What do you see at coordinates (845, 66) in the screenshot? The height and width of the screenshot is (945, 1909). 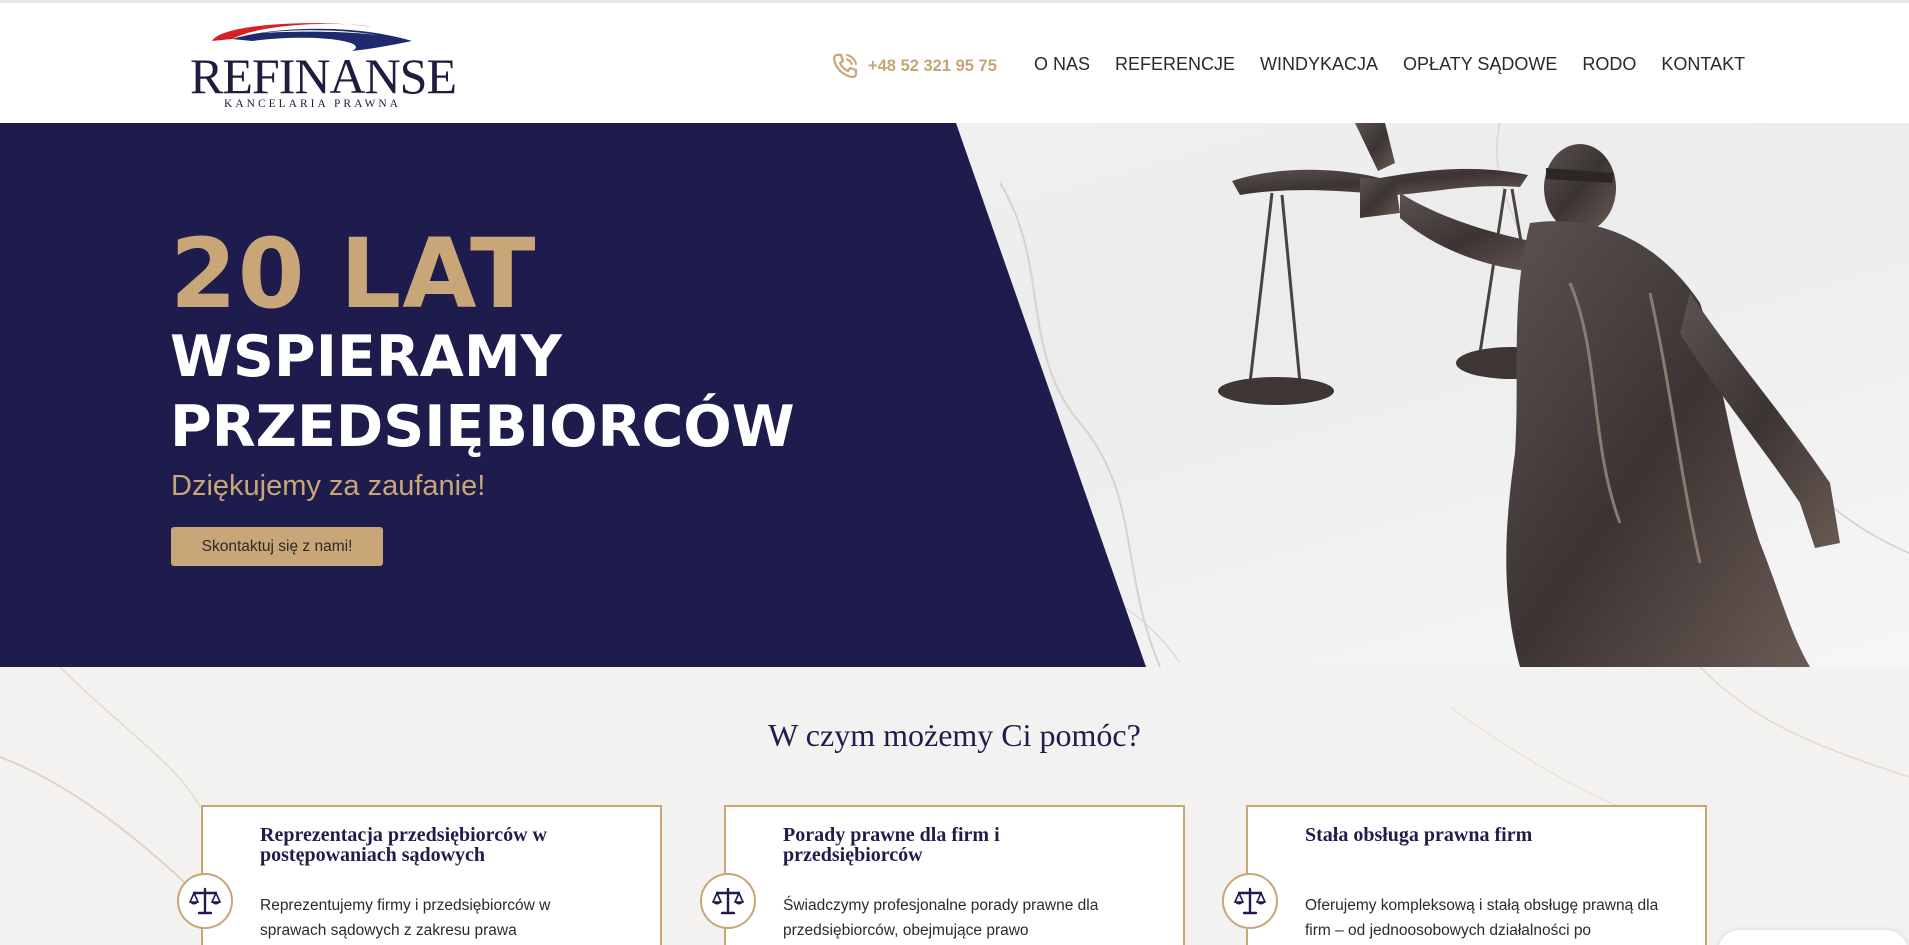 I see `phone-icon` at bounding box center [845, 66].